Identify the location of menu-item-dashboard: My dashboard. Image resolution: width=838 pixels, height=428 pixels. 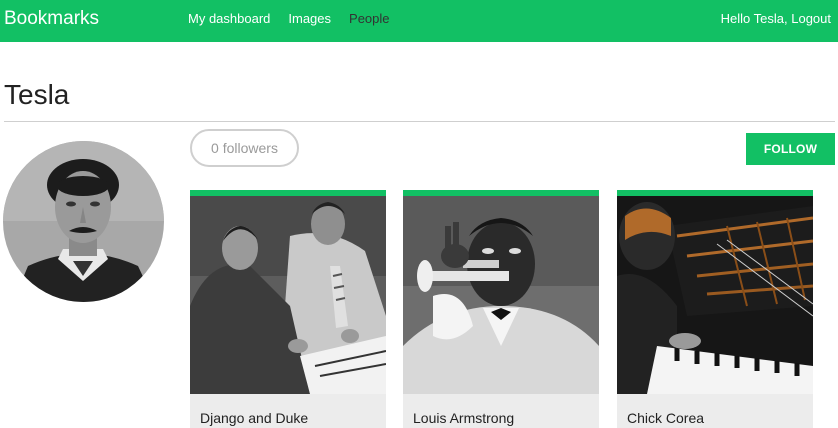
(229, 18).